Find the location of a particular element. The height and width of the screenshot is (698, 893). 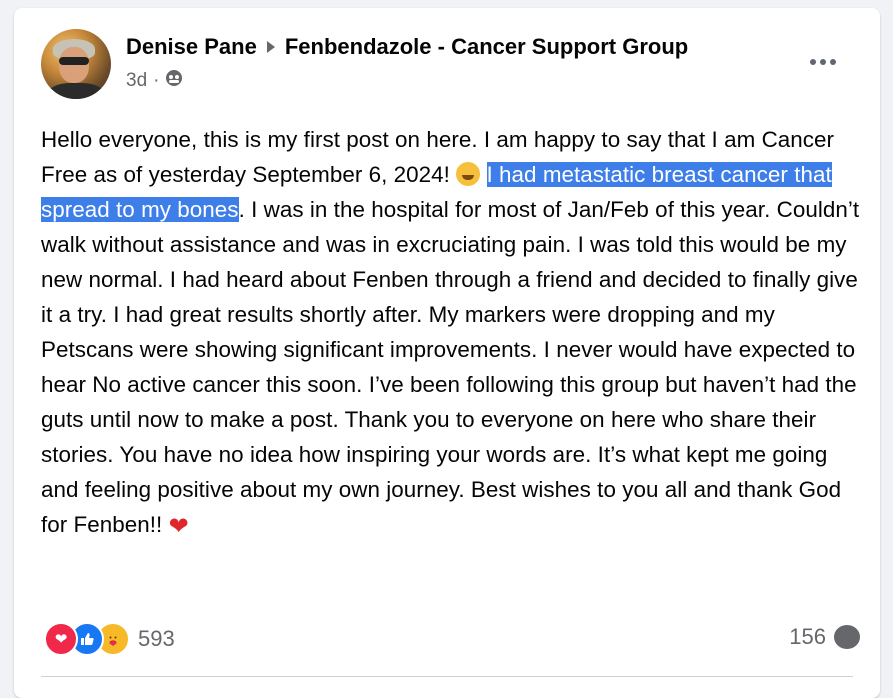

group-name: Fenbendazole - Cancer Support Group is located at coordinates (486, 47).